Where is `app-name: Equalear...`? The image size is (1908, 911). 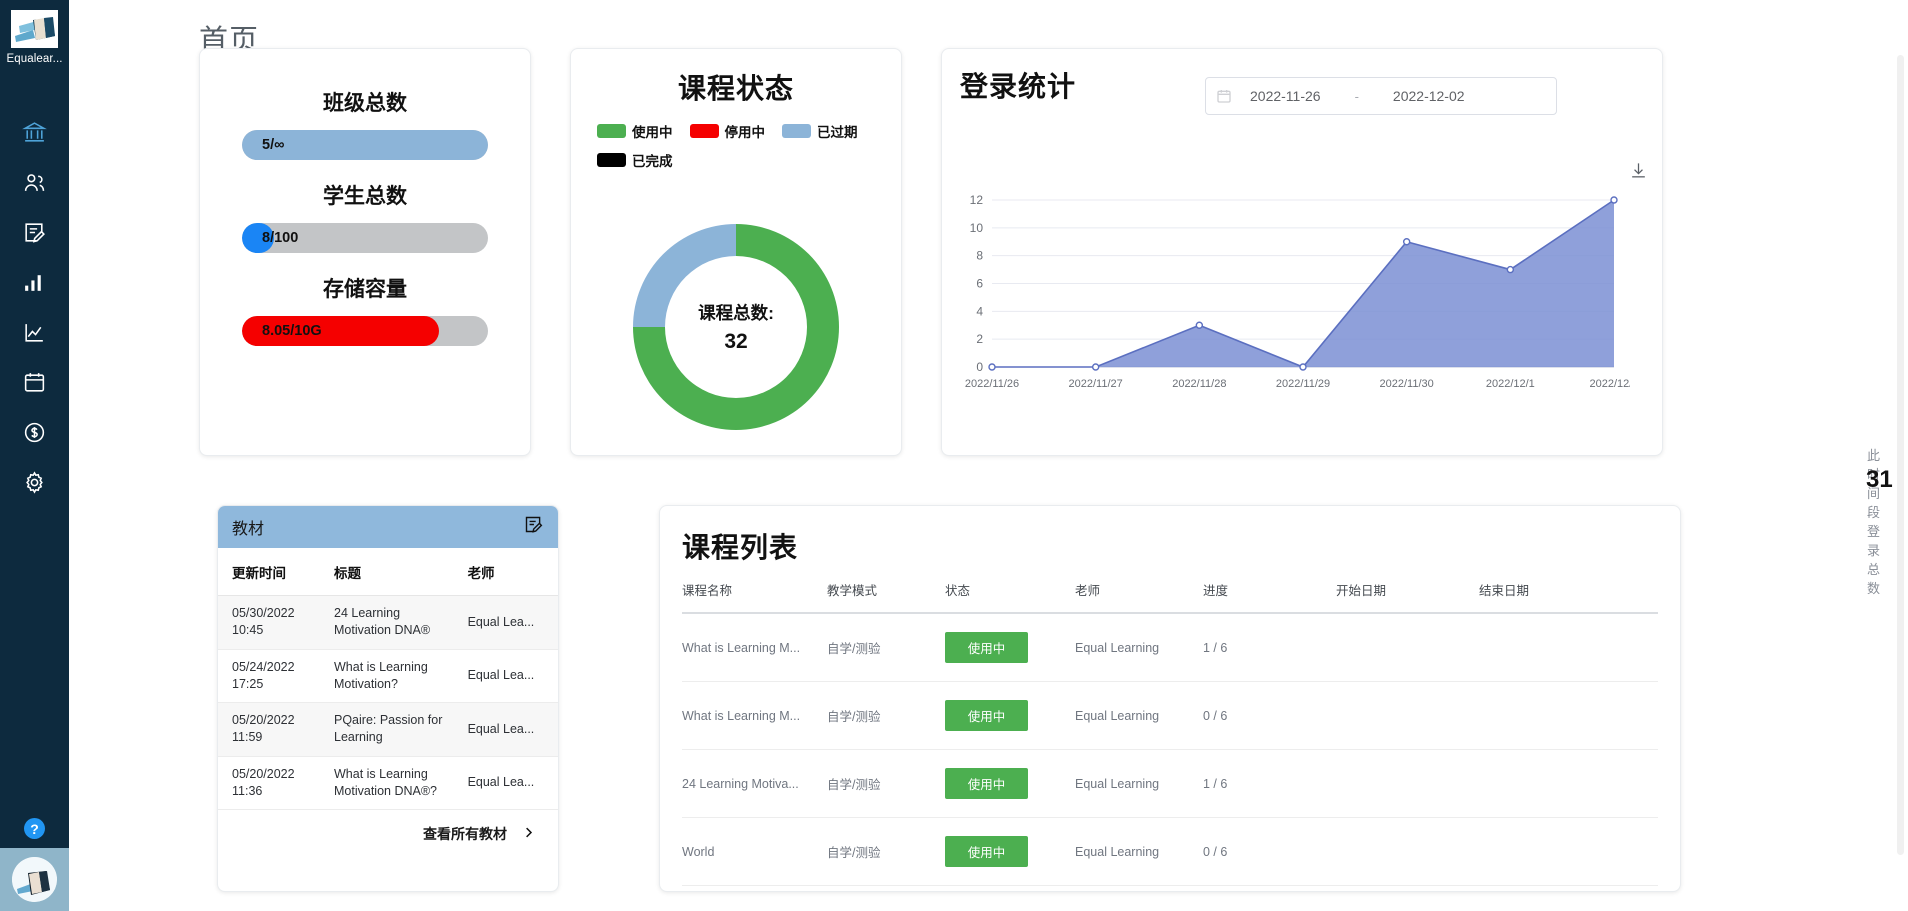
app-name: Equalear... is located at coordinates (34, 59).